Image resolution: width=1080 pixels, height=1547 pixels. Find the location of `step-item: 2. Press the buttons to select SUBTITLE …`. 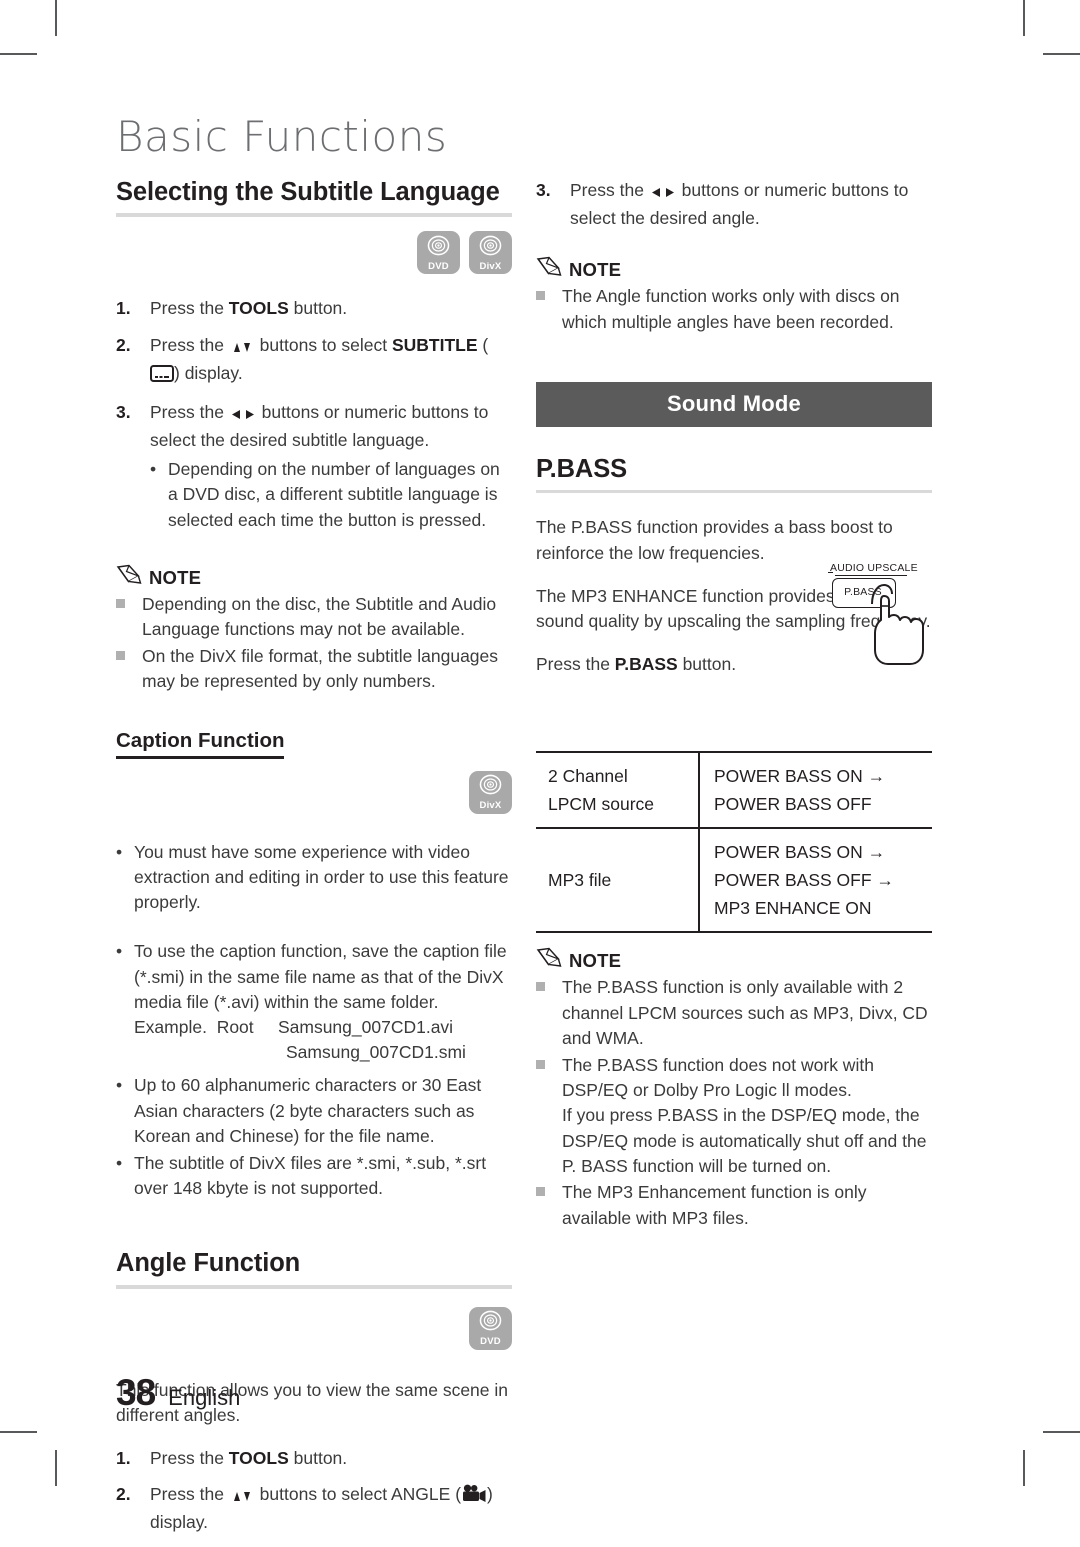

step-item: 2. Press the buttons to select SUBTITLE … is located at coordinates (314, 361).